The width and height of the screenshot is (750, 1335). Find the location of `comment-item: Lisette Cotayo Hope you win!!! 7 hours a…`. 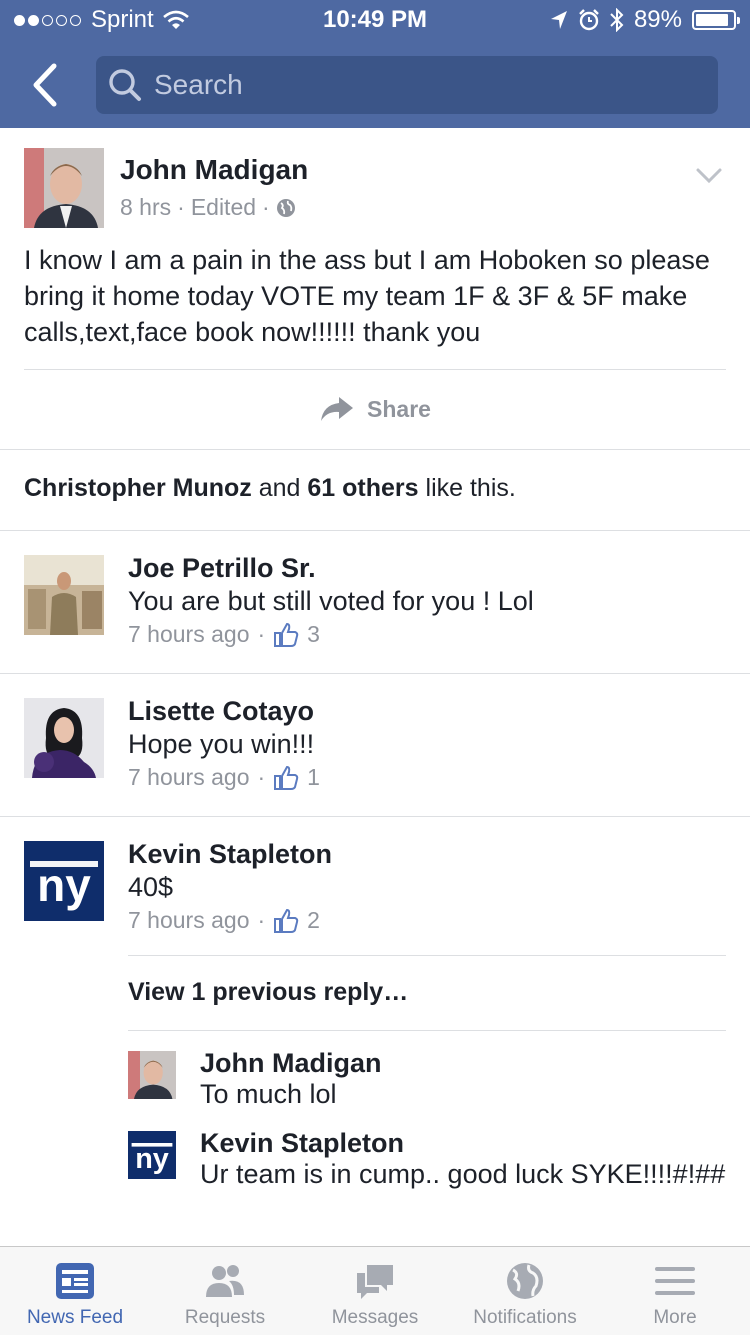

comment-item: Lisette Cotayo Hope you win!!! 7 hours a… is located at coordinates (375, 745).